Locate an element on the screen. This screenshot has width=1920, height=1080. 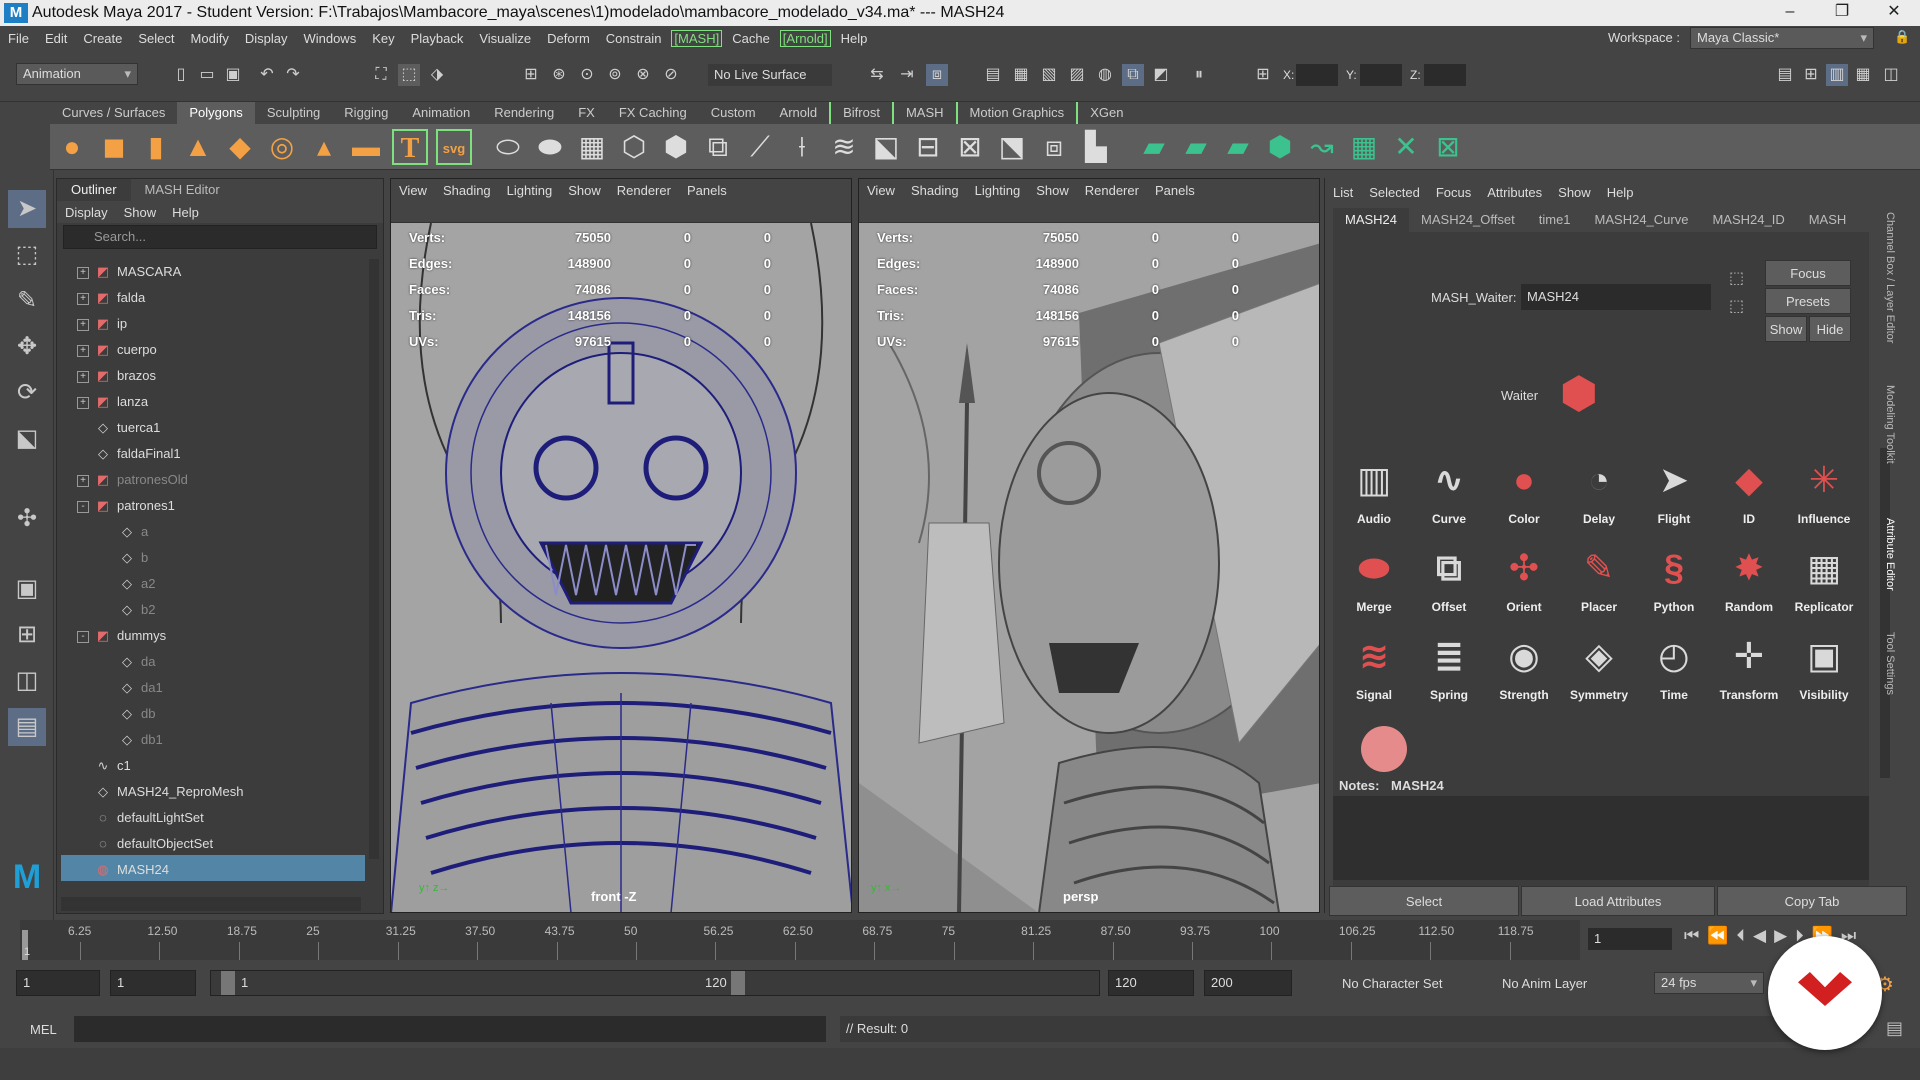
mash-curve-icon: ↝ is located at coordinates (1322, 147).